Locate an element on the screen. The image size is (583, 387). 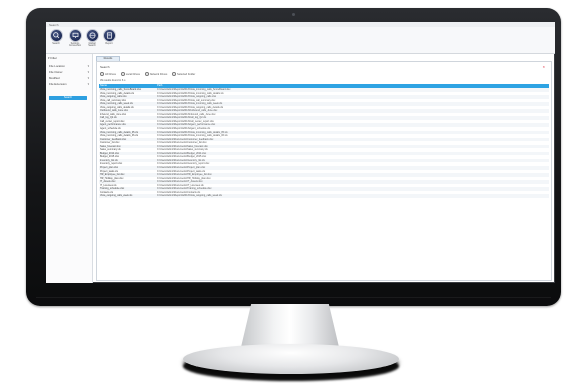
ribbon-toolbar: Search Settings Connection Global Search is located at coordinates (300, 40).